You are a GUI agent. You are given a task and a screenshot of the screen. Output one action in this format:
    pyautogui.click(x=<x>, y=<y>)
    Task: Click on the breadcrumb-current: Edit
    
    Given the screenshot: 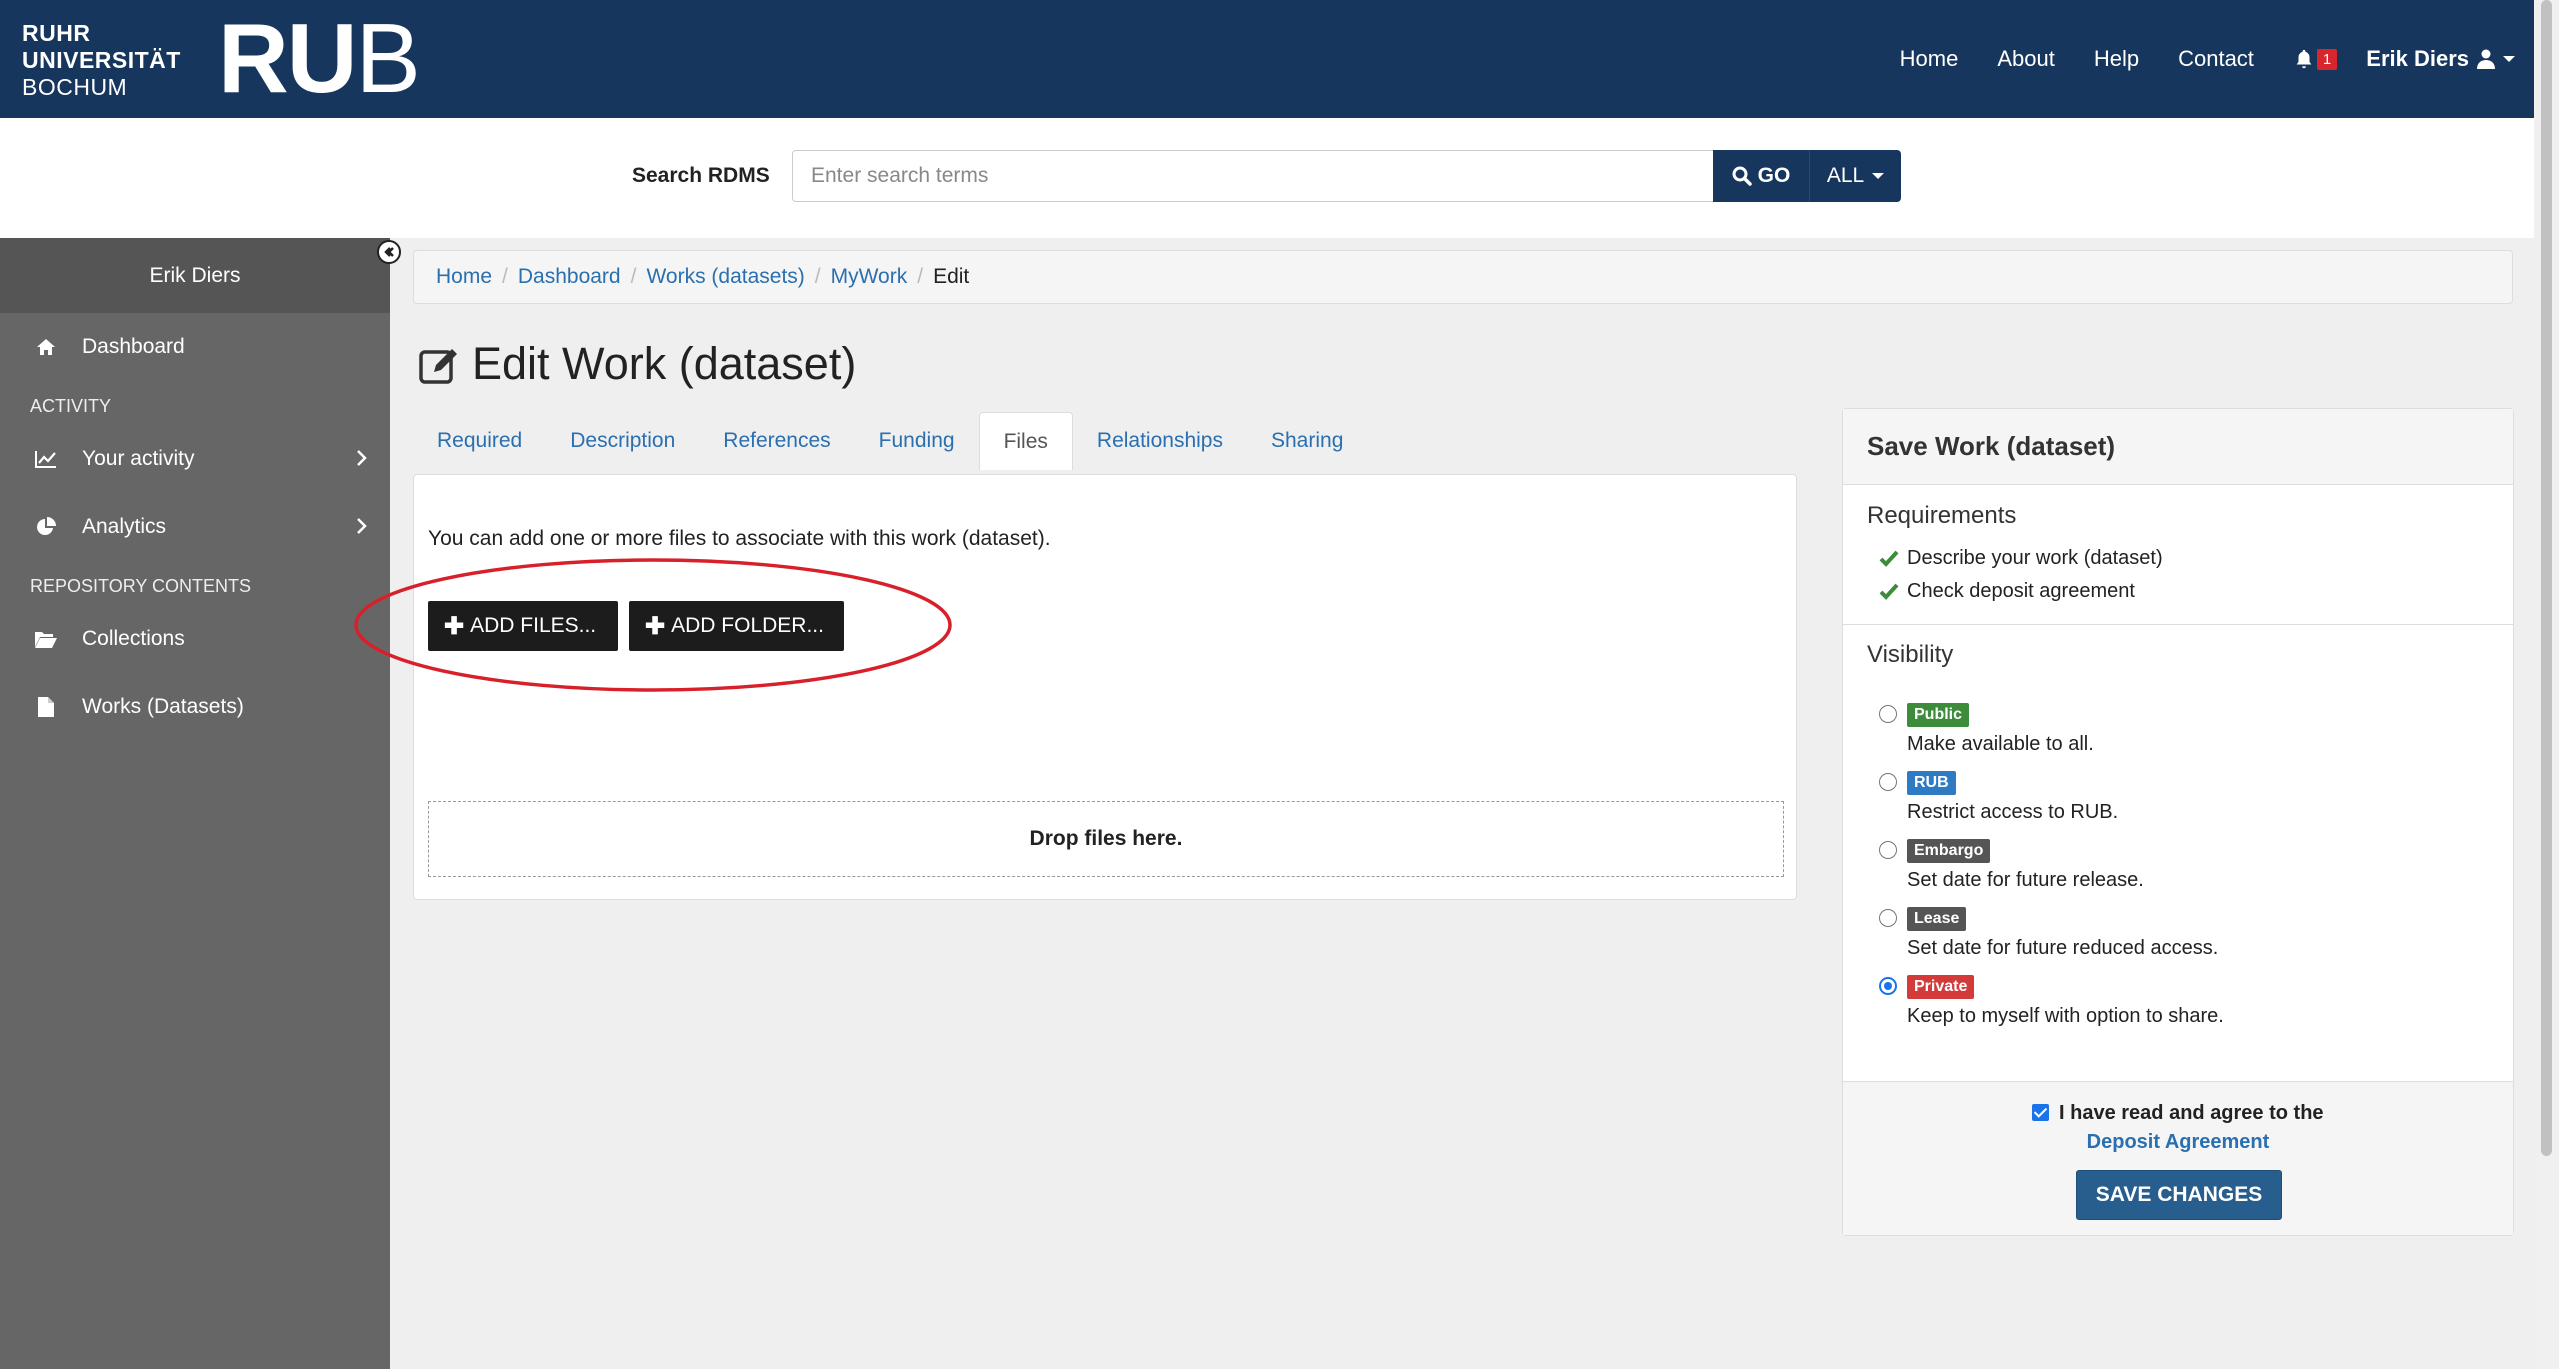 What is the action you would take?
    pyautogui.click(x=951, y=276)
    